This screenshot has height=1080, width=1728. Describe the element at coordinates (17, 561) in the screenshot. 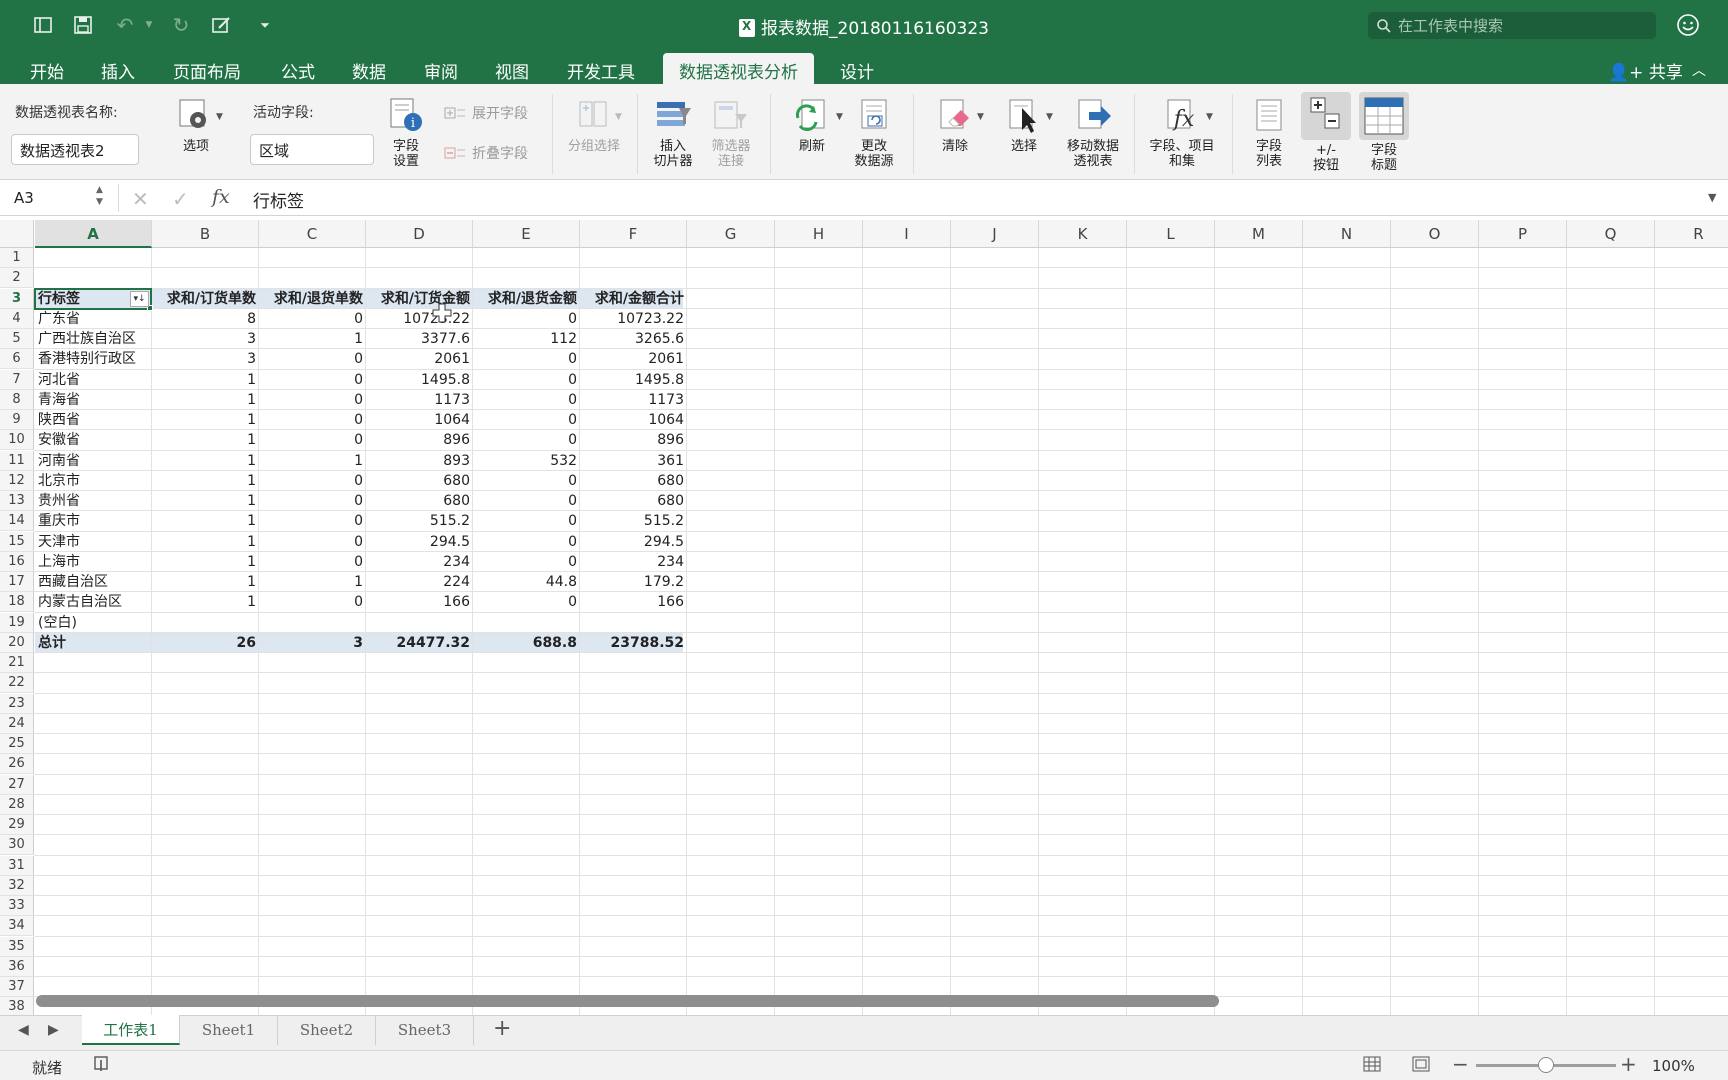

I see `row-header-16: 16` at that location.